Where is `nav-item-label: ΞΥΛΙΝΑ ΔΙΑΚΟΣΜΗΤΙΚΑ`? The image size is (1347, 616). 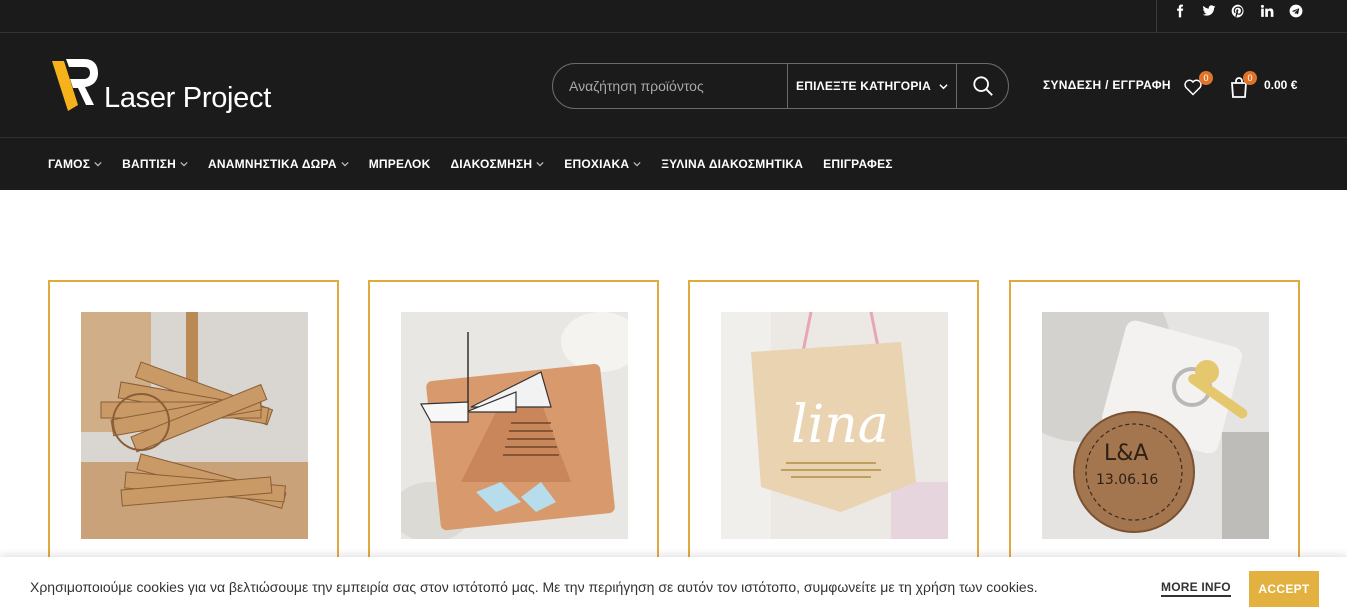 nav-item-label: ΞΥΛΙΝΑ ΔΙΑΚΟΣΜΗΤΙΚΑ is located at coordinates (732, 164).